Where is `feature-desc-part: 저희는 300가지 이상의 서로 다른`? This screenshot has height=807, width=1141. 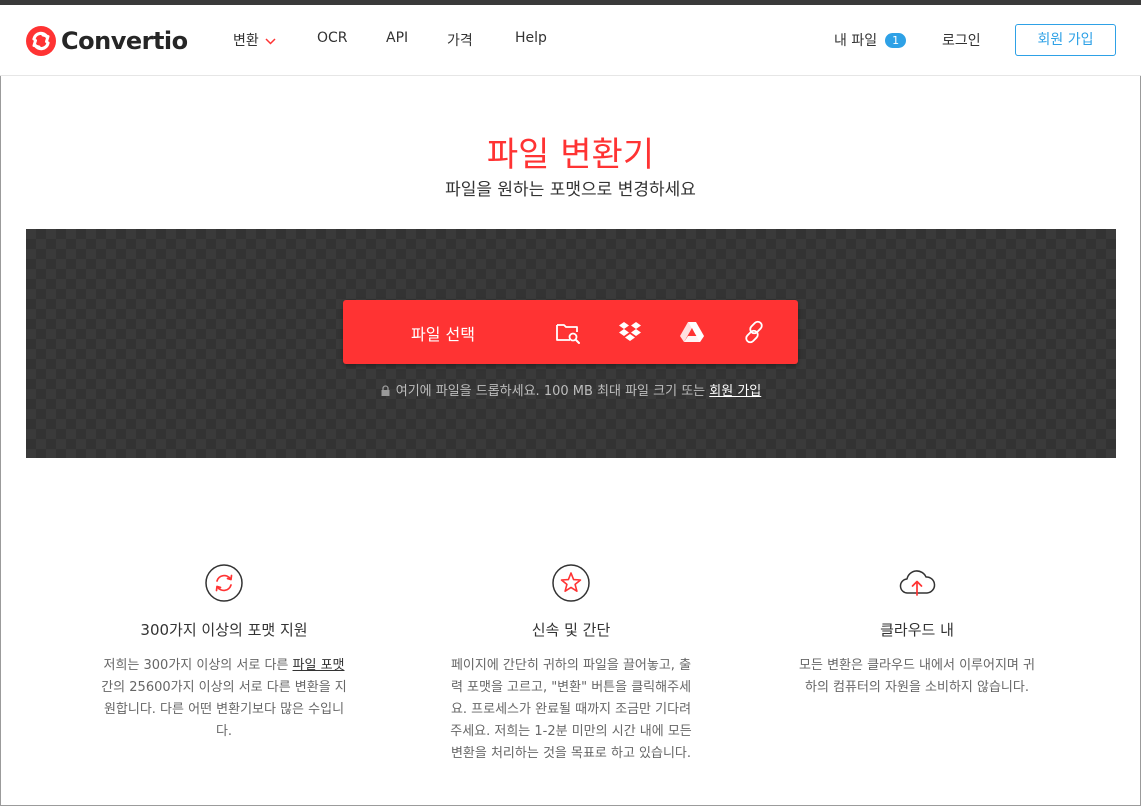 feature-desc-part: 저희는 300가지 이상의 서로 다른 is located at coordinates (196, 665).